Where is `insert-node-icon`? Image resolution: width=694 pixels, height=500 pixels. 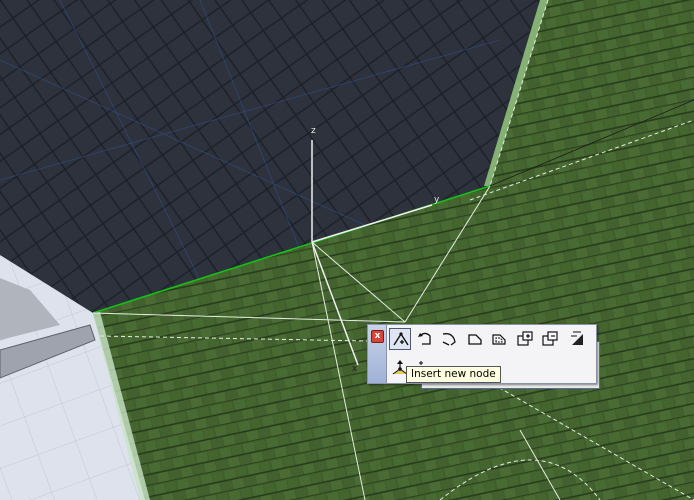 insert-node-icon is located at coordinates (401, 339).